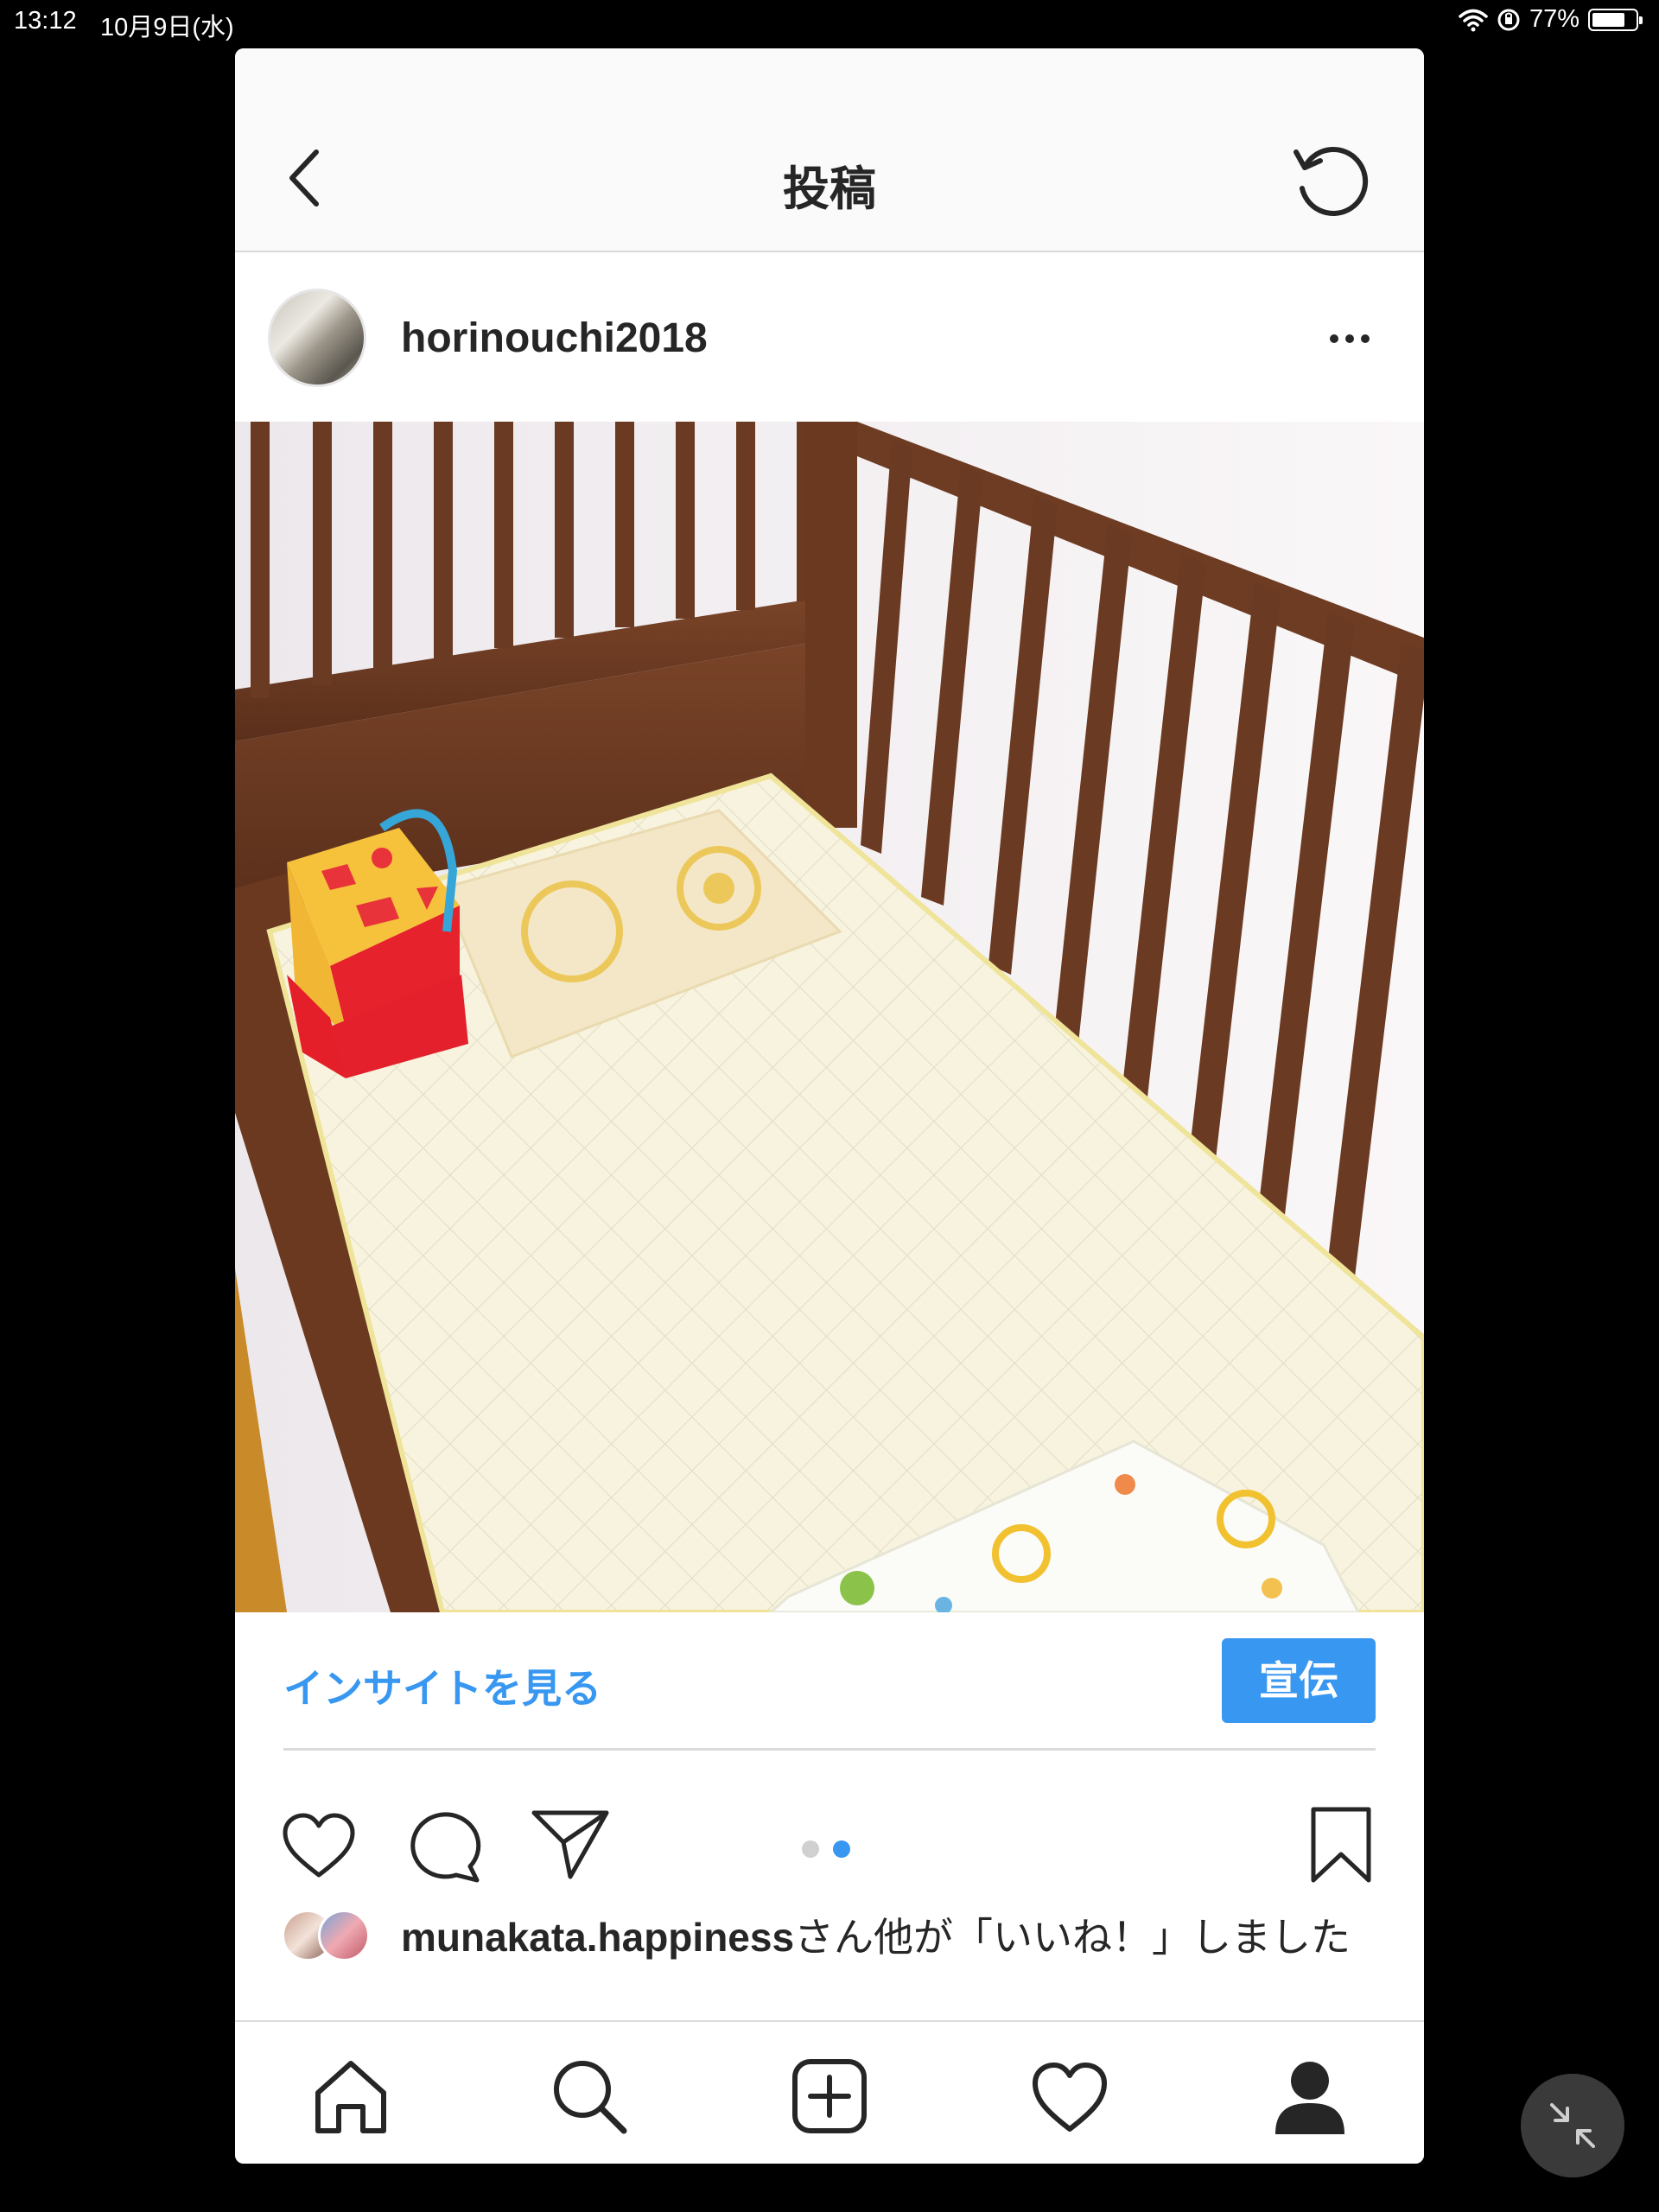  Describe the element at coordinates (344, 1935) in the screenshot. I see `liker-avatar` at that location.